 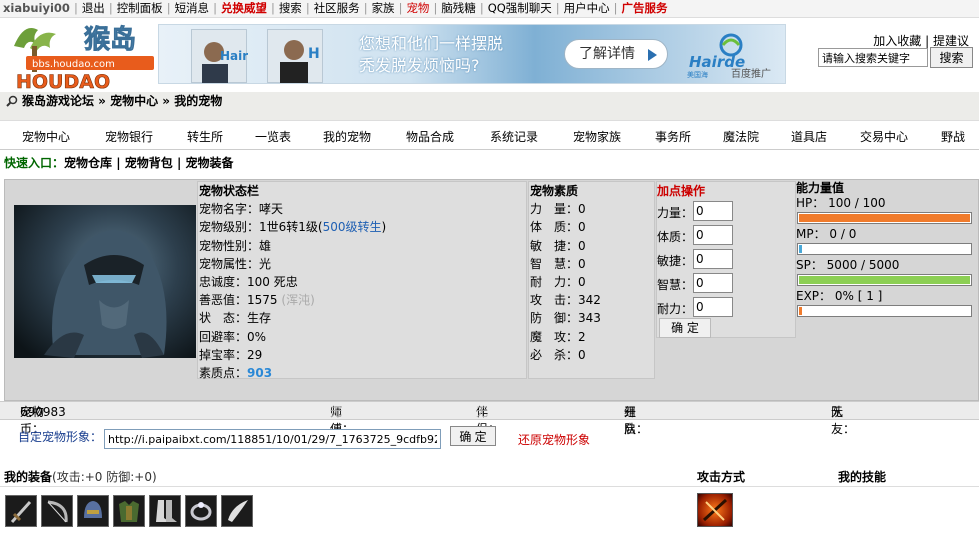 I want to click on logout-link: 退出, so click(x=93, y=8).